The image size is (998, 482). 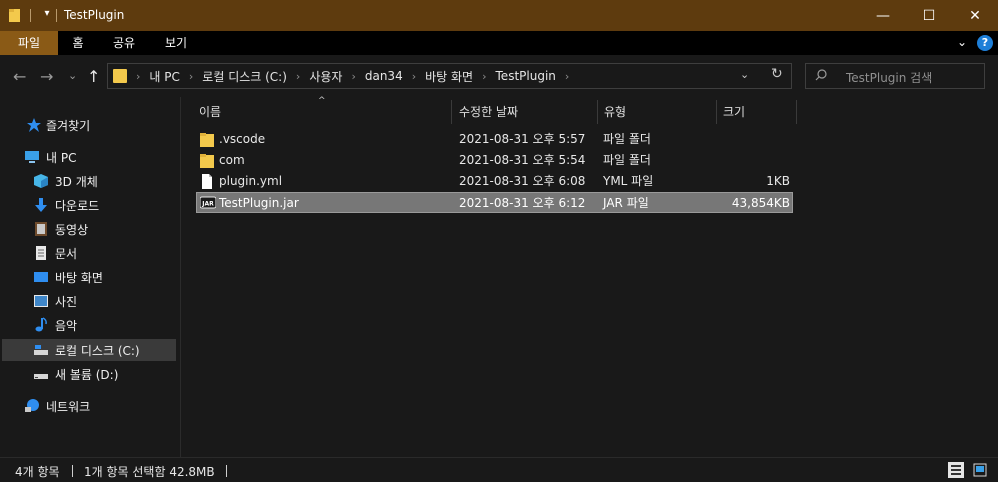 What do you see at coordinates (244, 76) in the screenshot?
I see `breadcrumb-item-local-disk: 로컬 디스크 (C:)` at bounding box center [244, 76].